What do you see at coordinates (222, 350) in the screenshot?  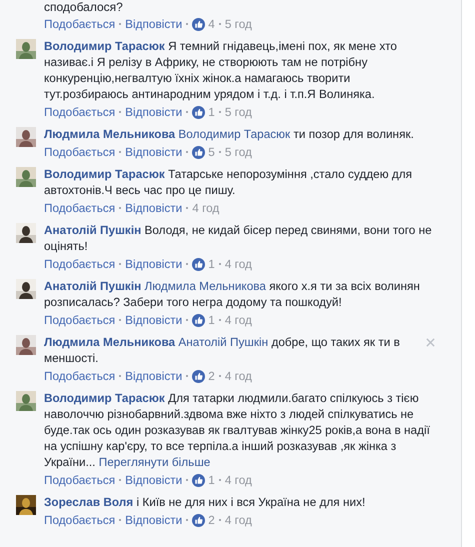 I see `comment-text: Людмила Мельникова Анатолій Пушкін добре, що таких як ти в меншості.` at bounding box center [222, 350].